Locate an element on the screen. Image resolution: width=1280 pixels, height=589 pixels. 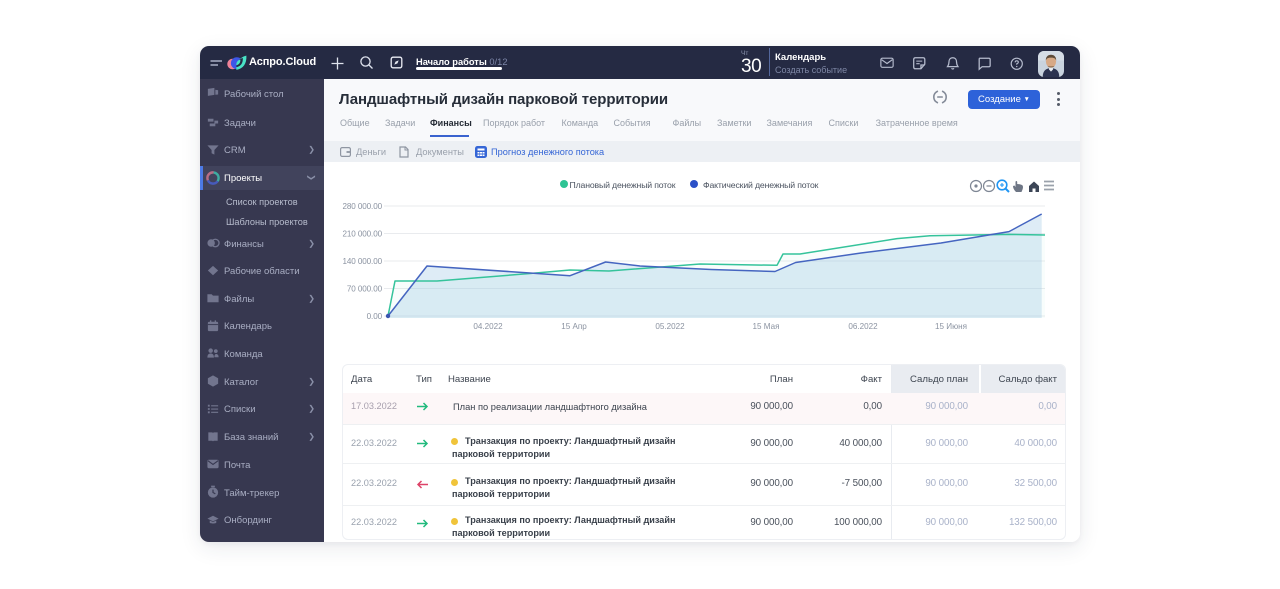
svg-text: 05.2022 is located at coordinates (670, 326).